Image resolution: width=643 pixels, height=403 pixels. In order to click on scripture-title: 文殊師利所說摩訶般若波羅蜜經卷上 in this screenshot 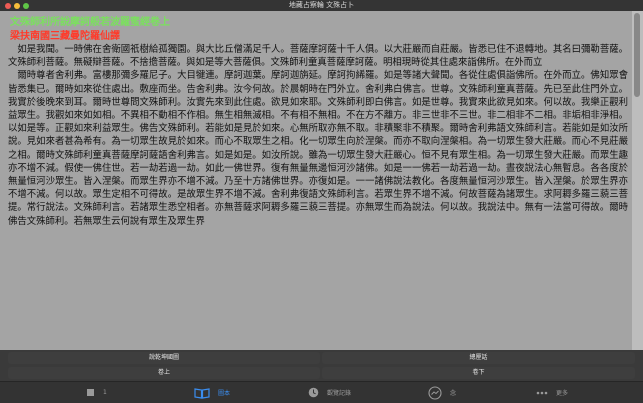, I will do `click(90, 22)`.